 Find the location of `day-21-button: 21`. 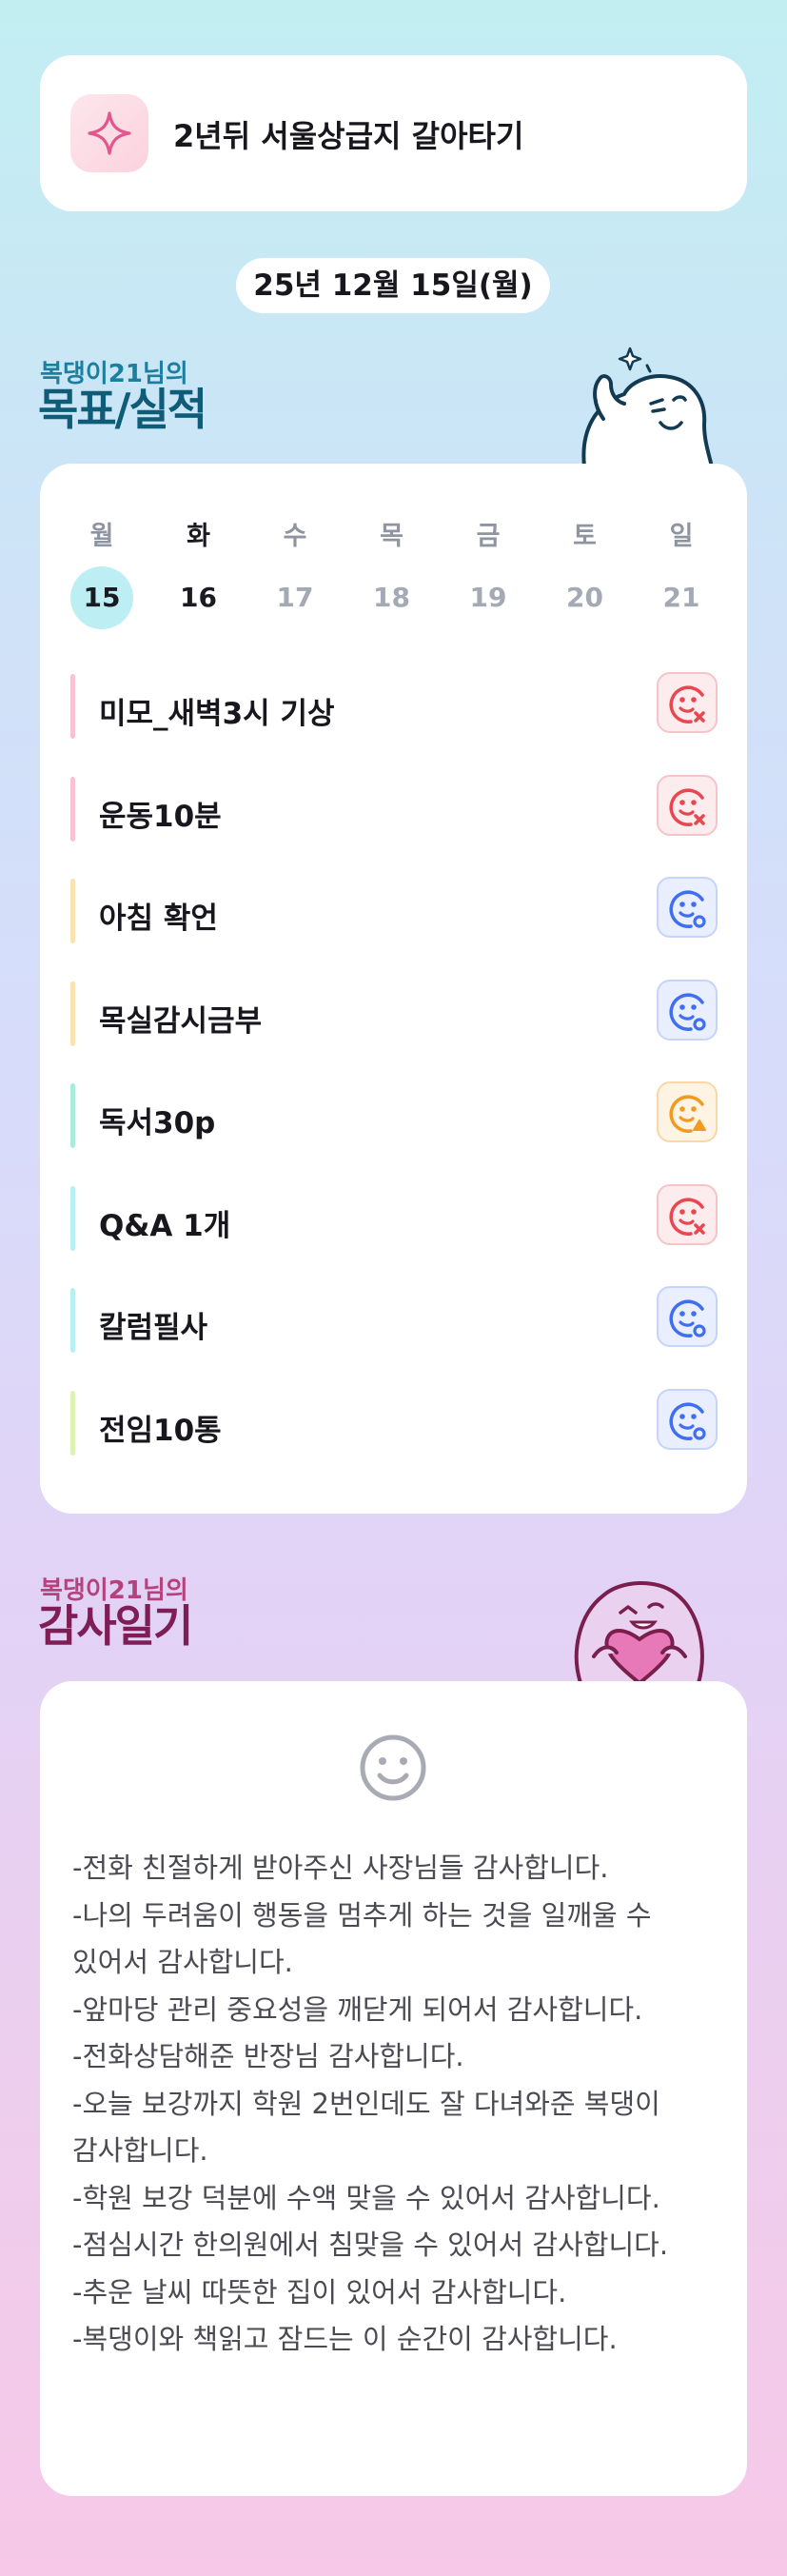

day-21-button: 21 is located at coordinates (682, 597).